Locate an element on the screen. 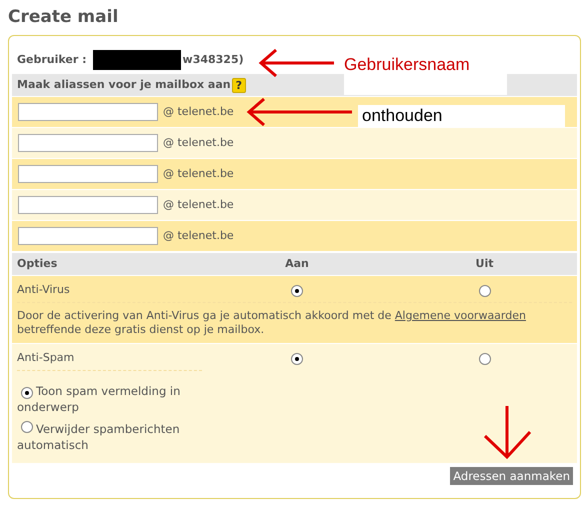 The width and height of the screenshot is (588, 510). spam-mode-option: Toon spam vermelding in onderwerp is located at coordinates (107, 399).